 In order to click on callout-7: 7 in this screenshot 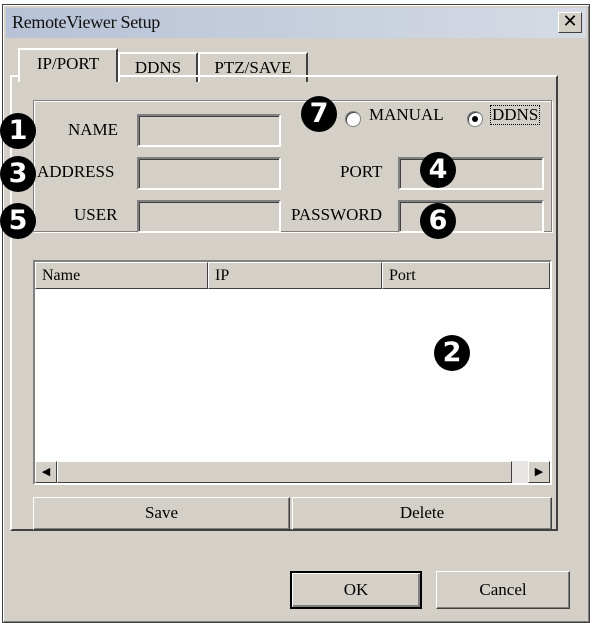, I will do `click(319, 114)`.